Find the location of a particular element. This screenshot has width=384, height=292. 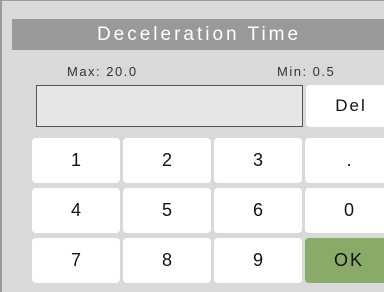

key-9-button: 9 is located at coordinates (258, 260).